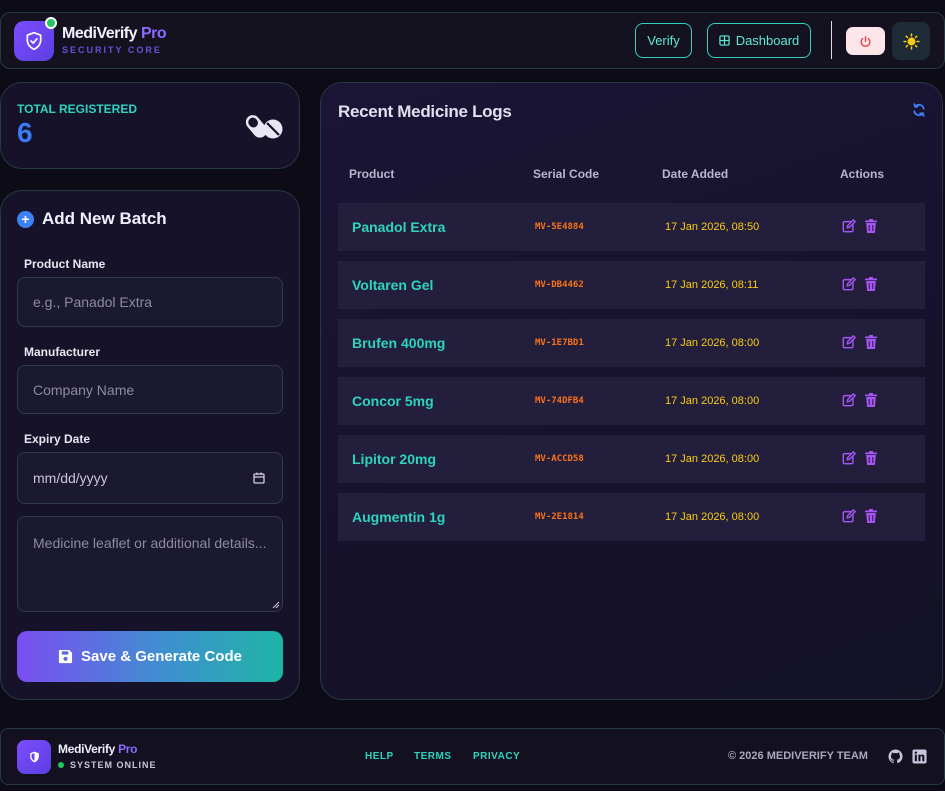 This screenshot has width=945, height=791. What do you see at coordinates (150, 125) in the screenshot?
I see `total-registered-card: TOTAL REGISTERED 6` at bounding box center [150, 125].